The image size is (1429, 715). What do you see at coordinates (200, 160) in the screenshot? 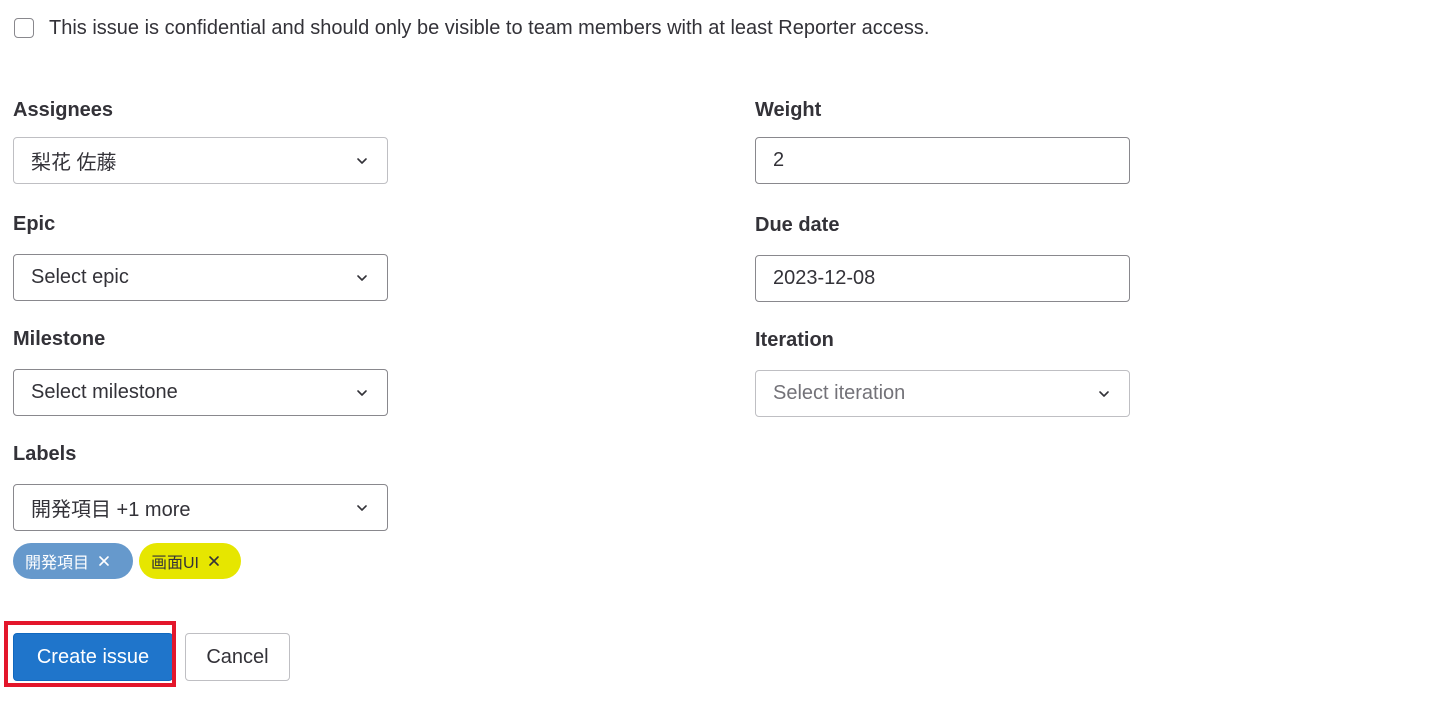
I see `assignees-dropdown: 梨花 佐藤` at bounding box center [200, 160].